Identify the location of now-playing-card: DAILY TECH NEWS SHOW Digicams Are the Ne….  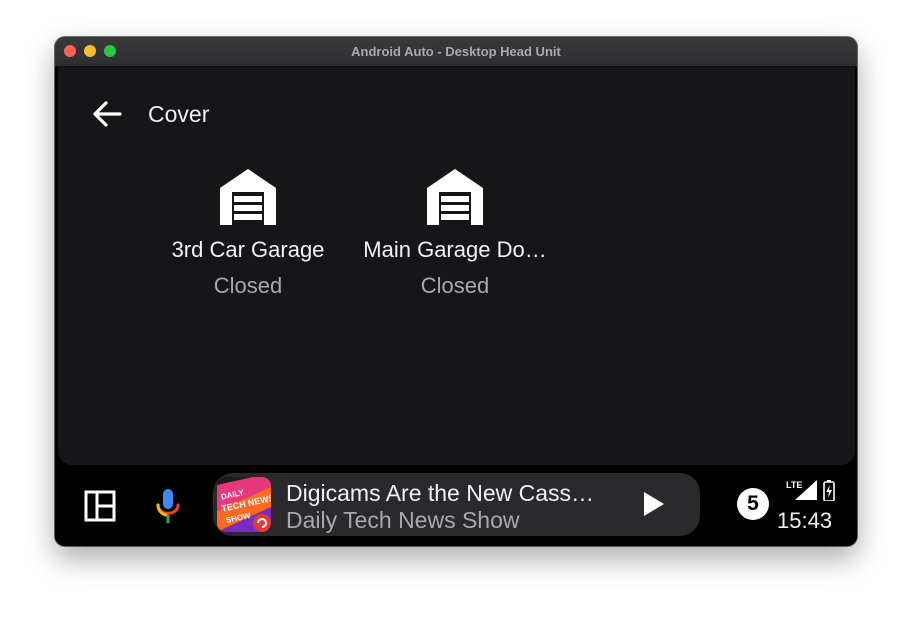
(456, 504).